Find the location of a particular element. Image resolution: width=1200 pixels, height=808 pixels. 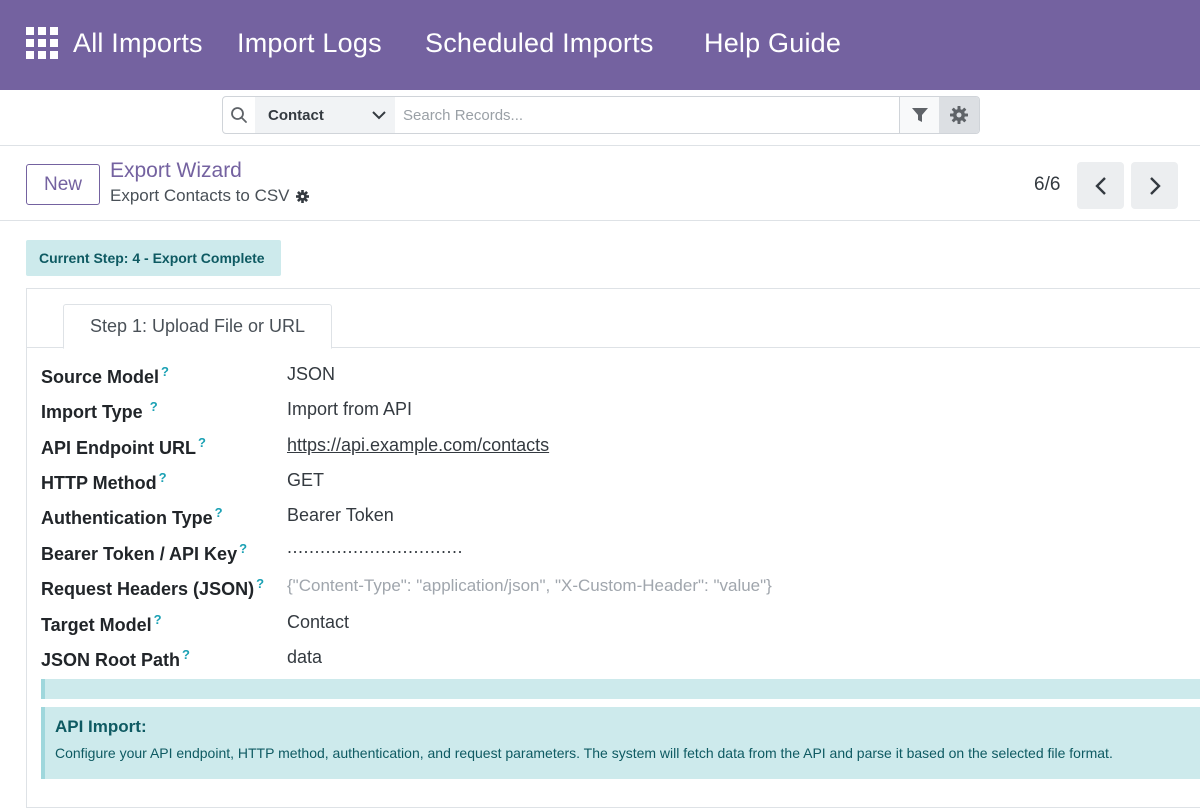

record-title: Export Contacts to CSV is located at coordinates (209, 196).